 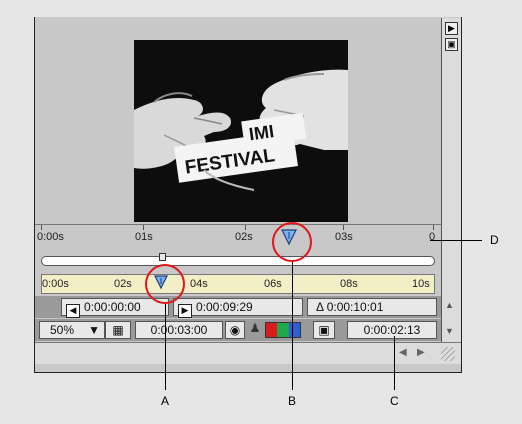 What do you see at coordinates (456, 240) in the screenshot?
I see `callout-line-d` at bounding box center [456, 240].